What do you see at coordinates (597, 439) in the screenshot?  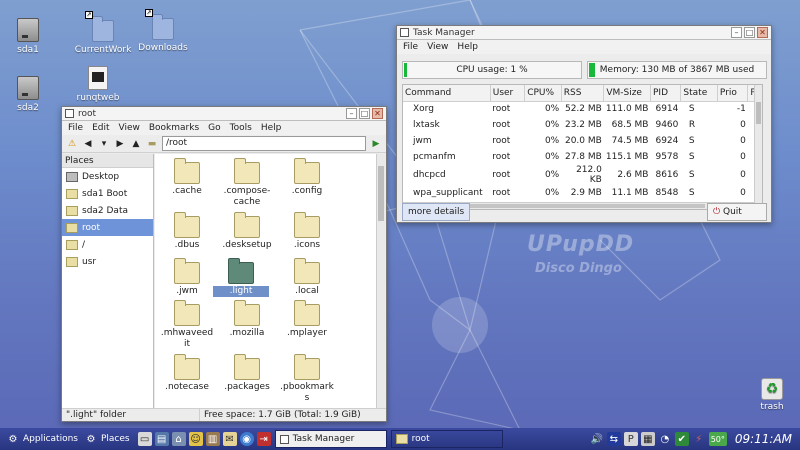 I see `volume-icon: 🔊` at bounding box center [597, 439].